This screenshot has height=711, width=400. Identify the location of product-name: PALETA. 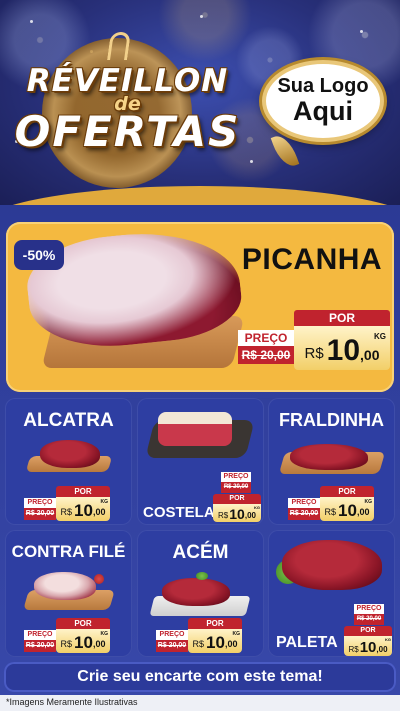
(307, 642).